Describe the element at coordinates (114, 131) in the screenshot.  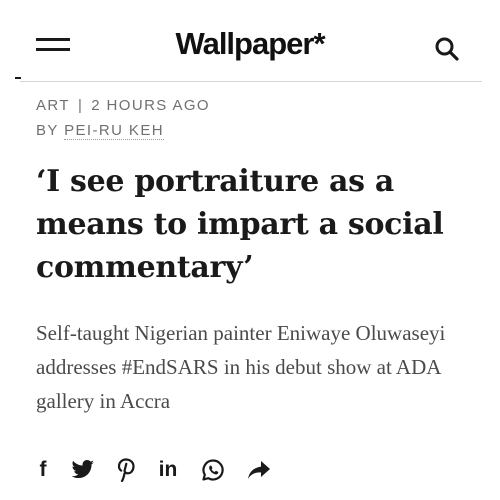
I see `author-link: PEI-RU KEH` at that location.